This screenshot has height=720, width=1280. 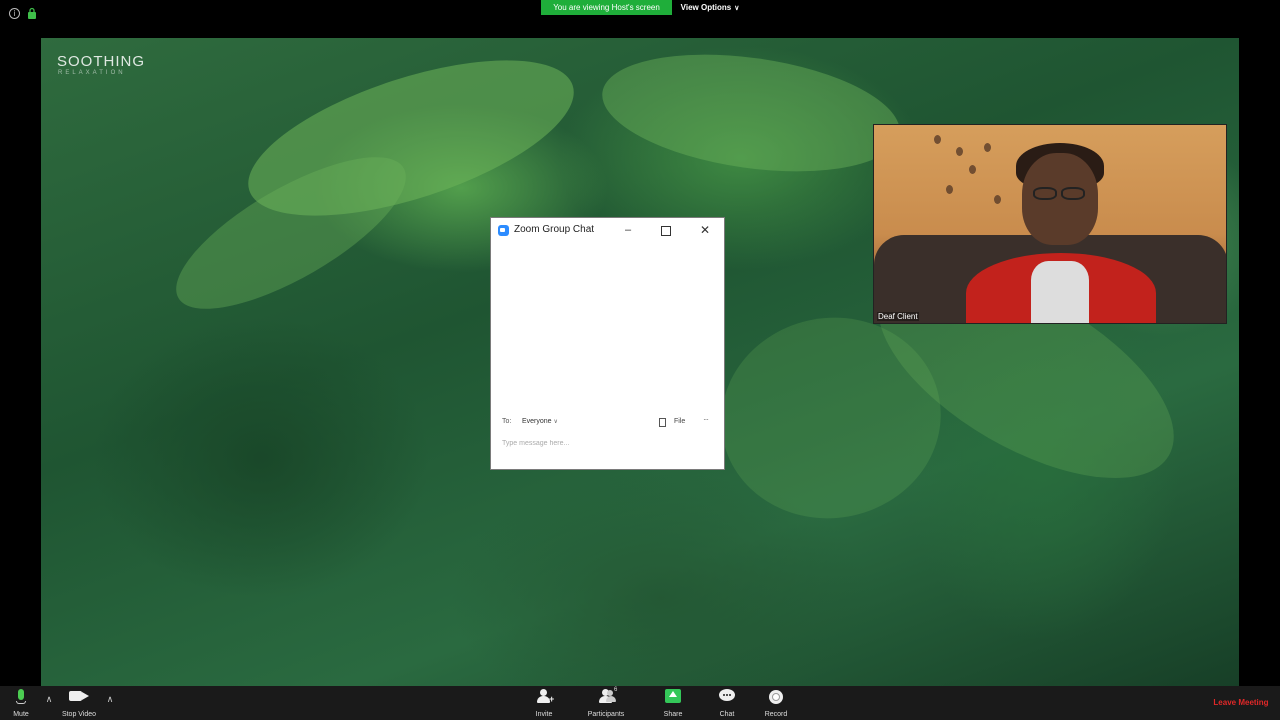 What do you see at coordinates (79, 696) in the screenshot?
I see `video-camera-icon` at bounding box center [79, 696].